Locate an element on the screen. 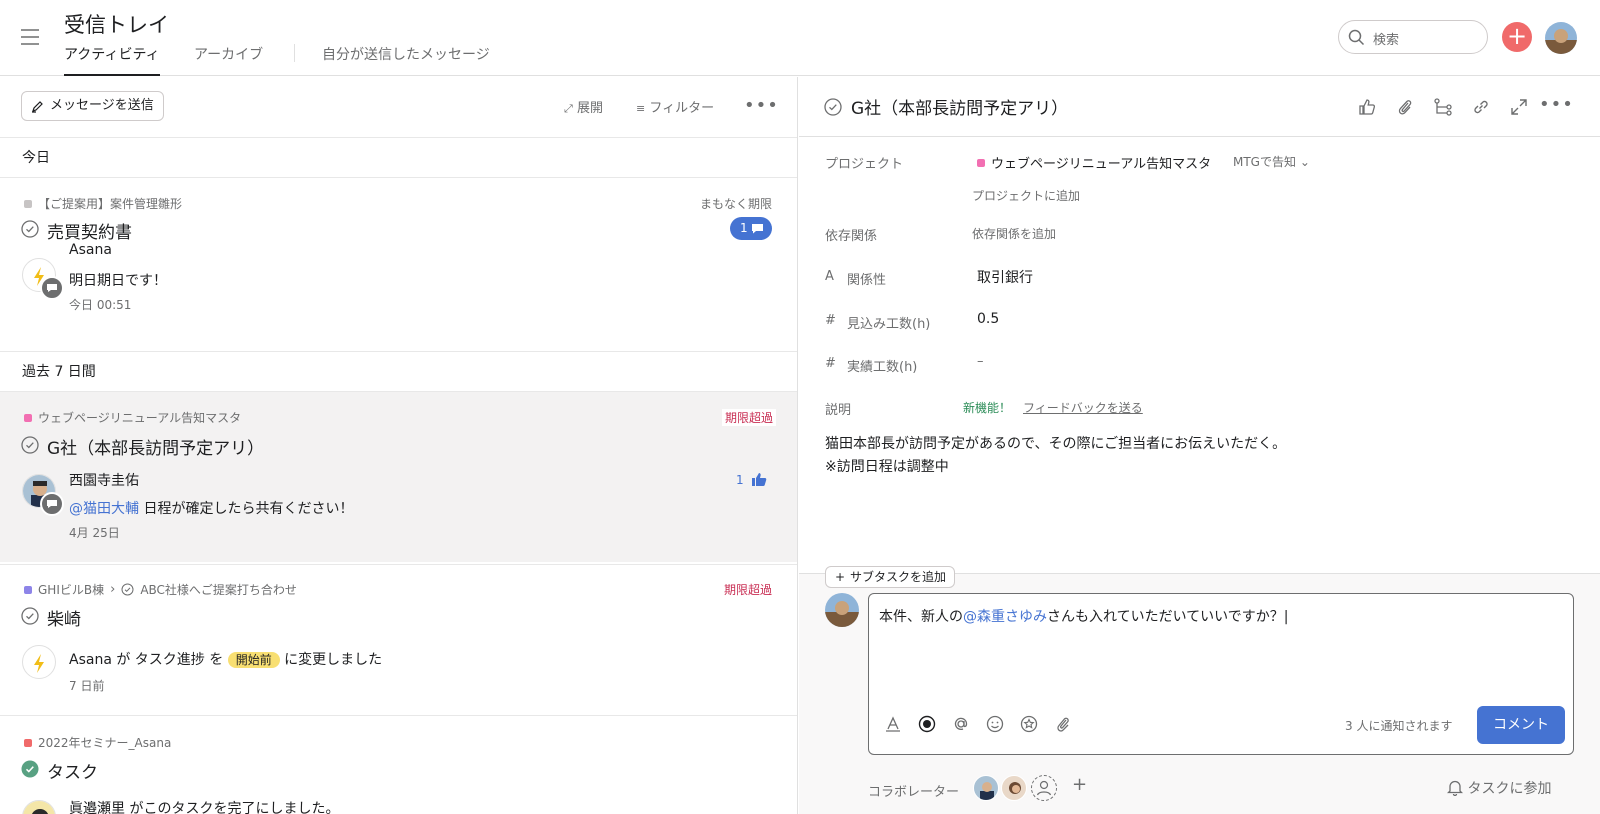 This screenshot has width=1600, height=814. project-breadcrumb: GHIビルB棟 › ABC社様へご提案打ち合わせ is located at coordinates (160, 589).